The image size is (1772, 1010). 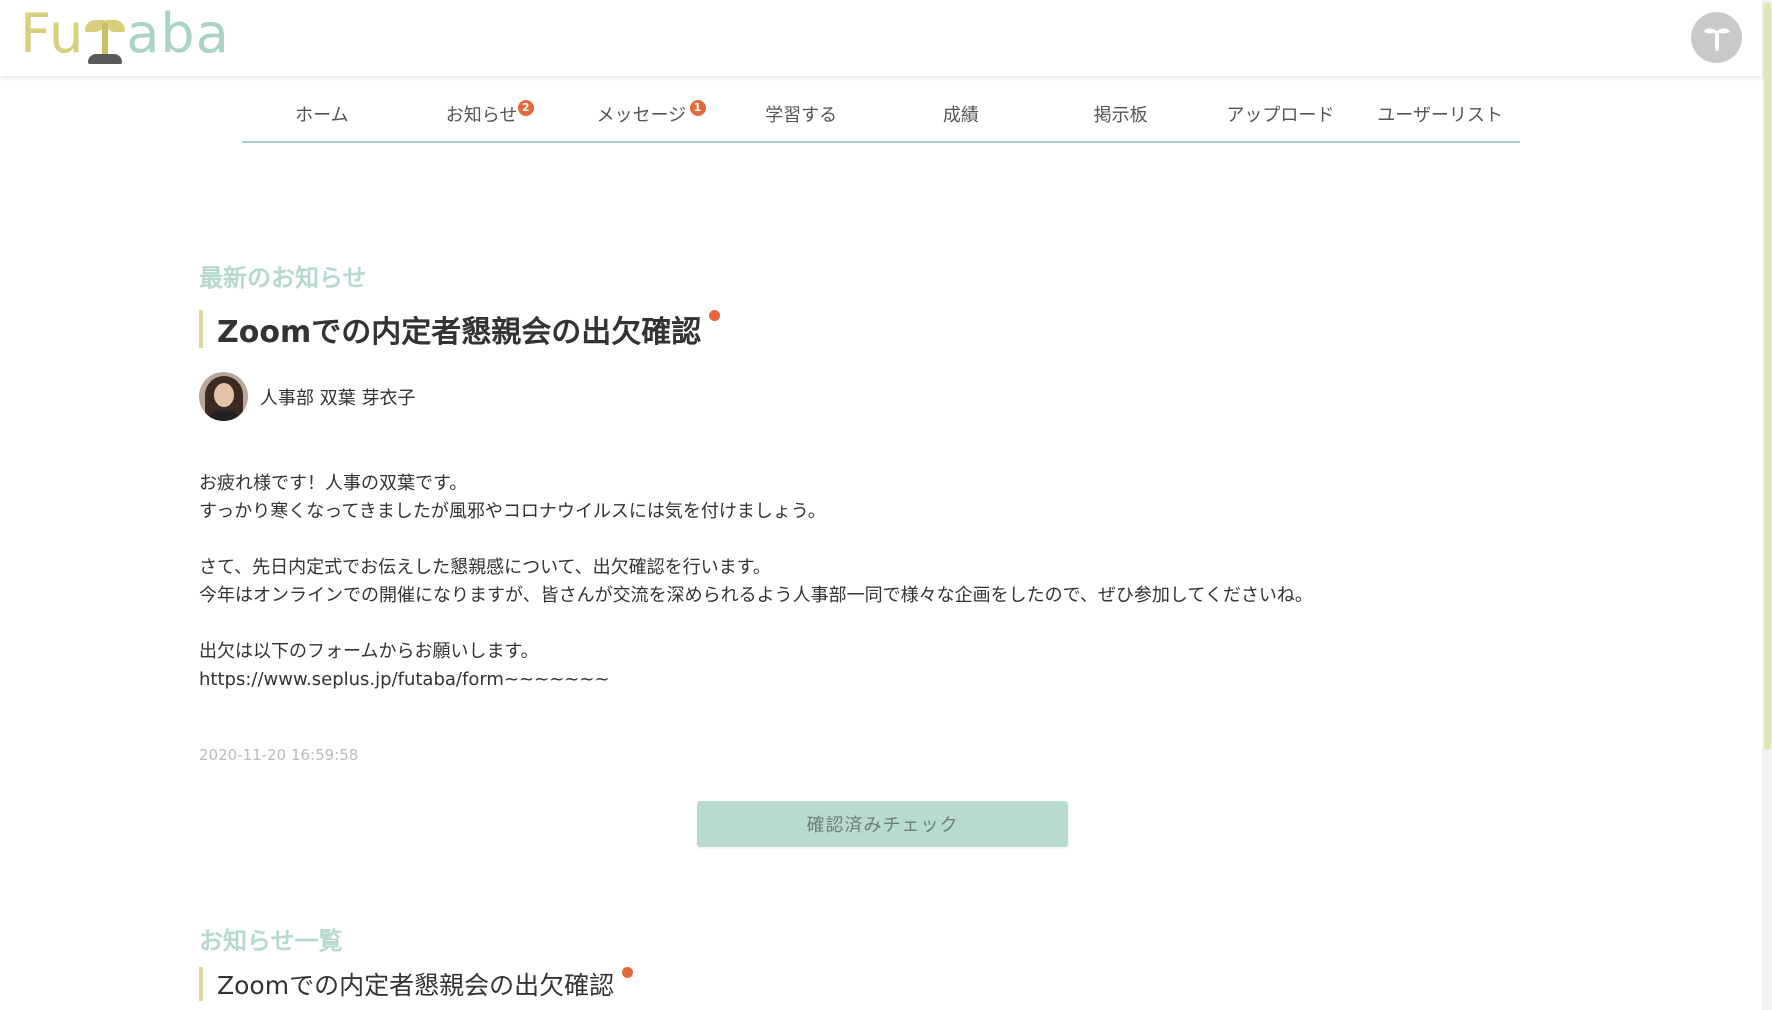 I want to click on news-body-line: さて、先日内定式でお伝えした懇親感について、出欠確認を行います。, so click(x=485, y=567).